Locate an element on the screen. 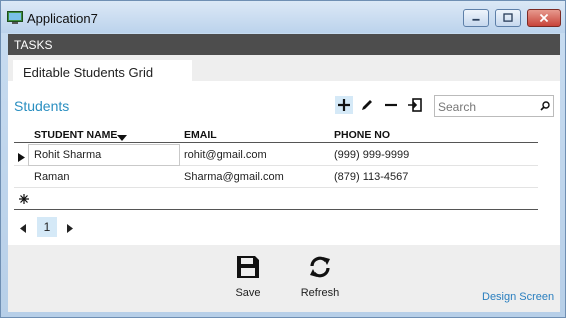 The image size is (566, 318). next-page-icon is located at coordinates (70, 227).